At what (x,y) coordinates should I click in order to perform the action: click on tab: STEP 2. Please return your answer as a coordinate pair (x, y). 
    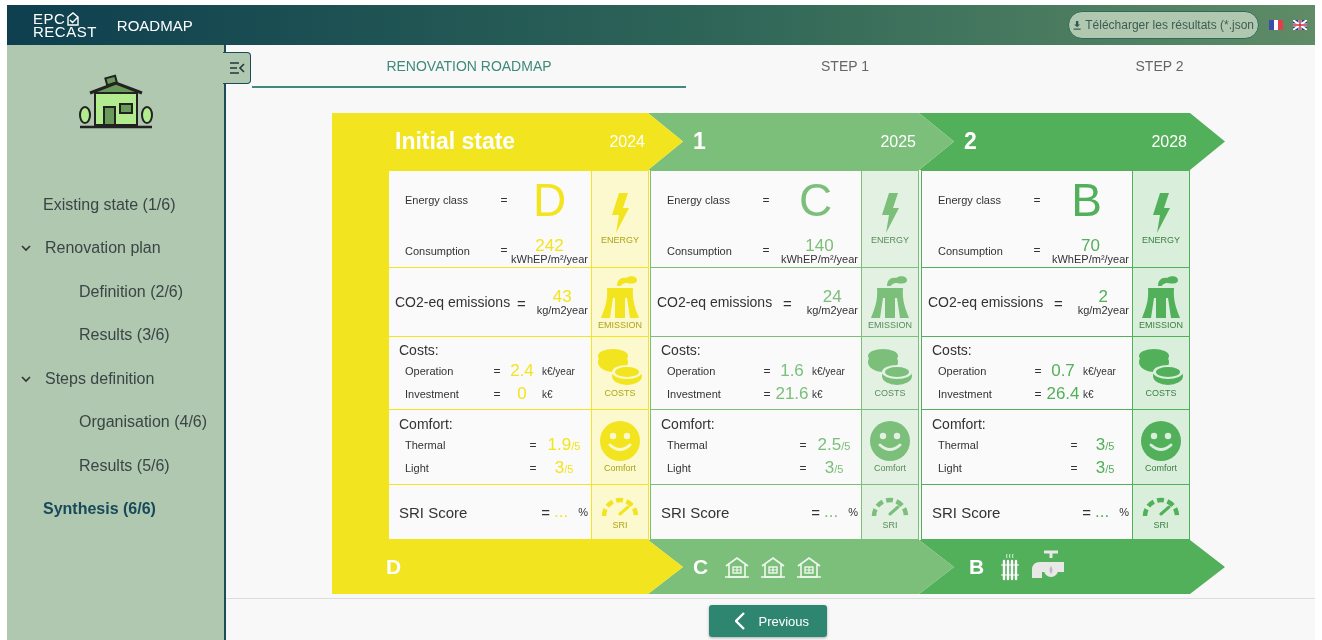
    Looking at the image, I should click on (1159, 66).